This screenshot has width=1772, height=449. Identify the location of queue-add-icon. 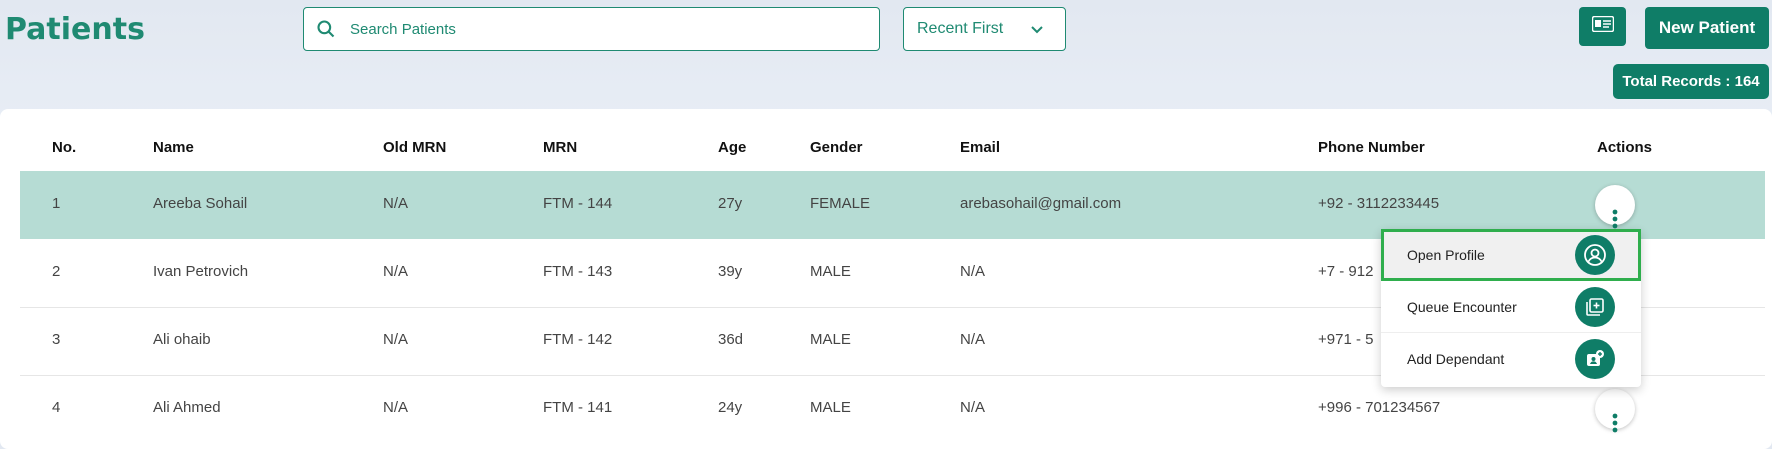
(1595, 306).